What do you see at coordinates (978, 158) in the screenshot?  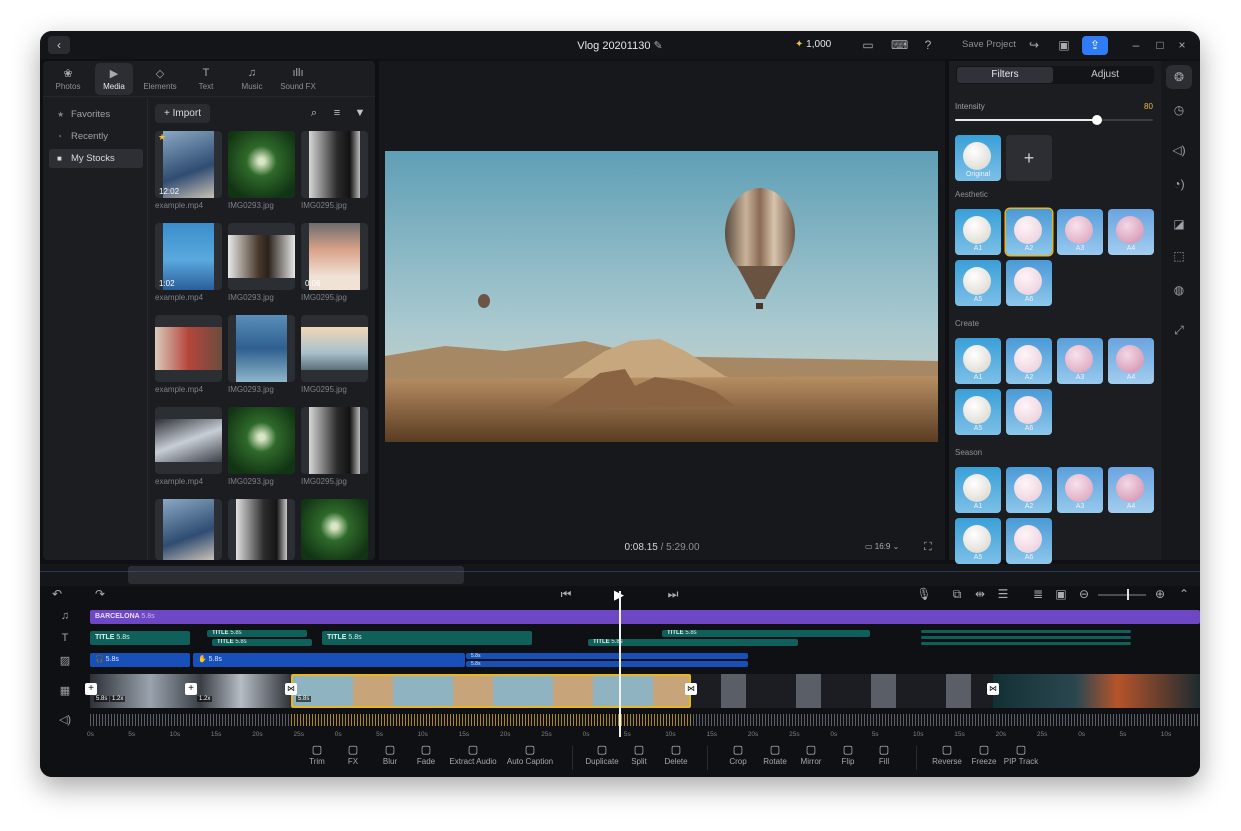 I see `filter-original: Original` at bounding box center [978, 158].